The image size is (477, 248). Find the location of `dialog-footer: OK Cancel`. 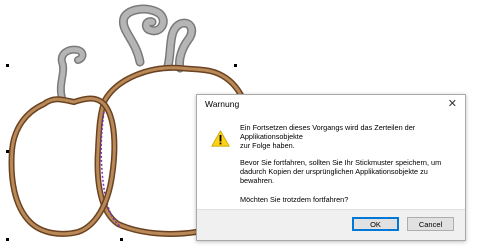

dialog-footer: OK Cancel is located at coordinates (331, 224).